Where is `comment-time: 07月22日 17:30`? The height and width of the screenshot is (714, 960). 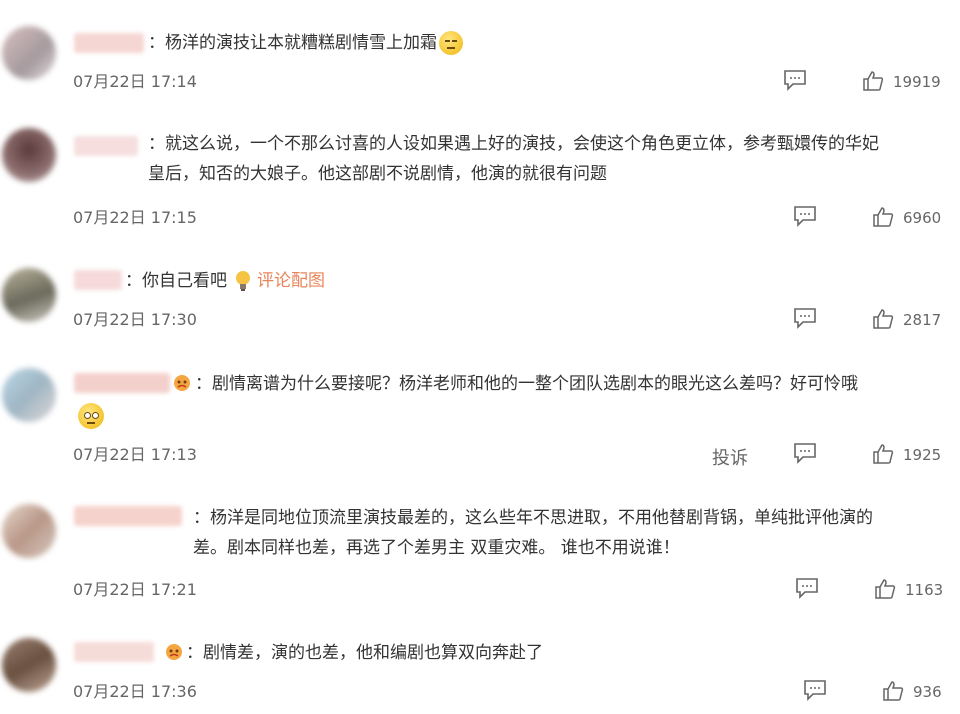
comment-time: 07月22日 17:30 is located at coordinates (135, 319).